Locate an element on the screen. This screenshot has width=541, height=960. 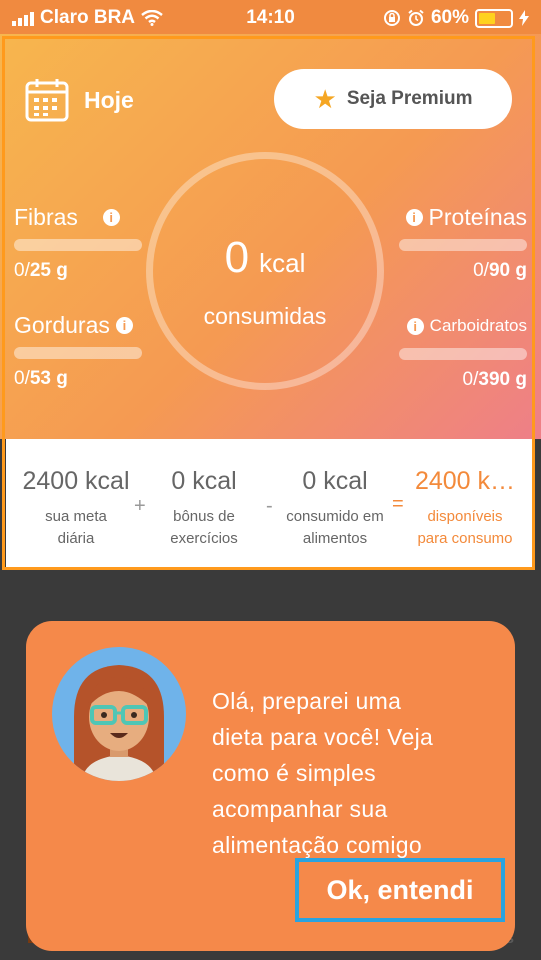
coach-message-line: como é simples is located at coordinates (294, 773).